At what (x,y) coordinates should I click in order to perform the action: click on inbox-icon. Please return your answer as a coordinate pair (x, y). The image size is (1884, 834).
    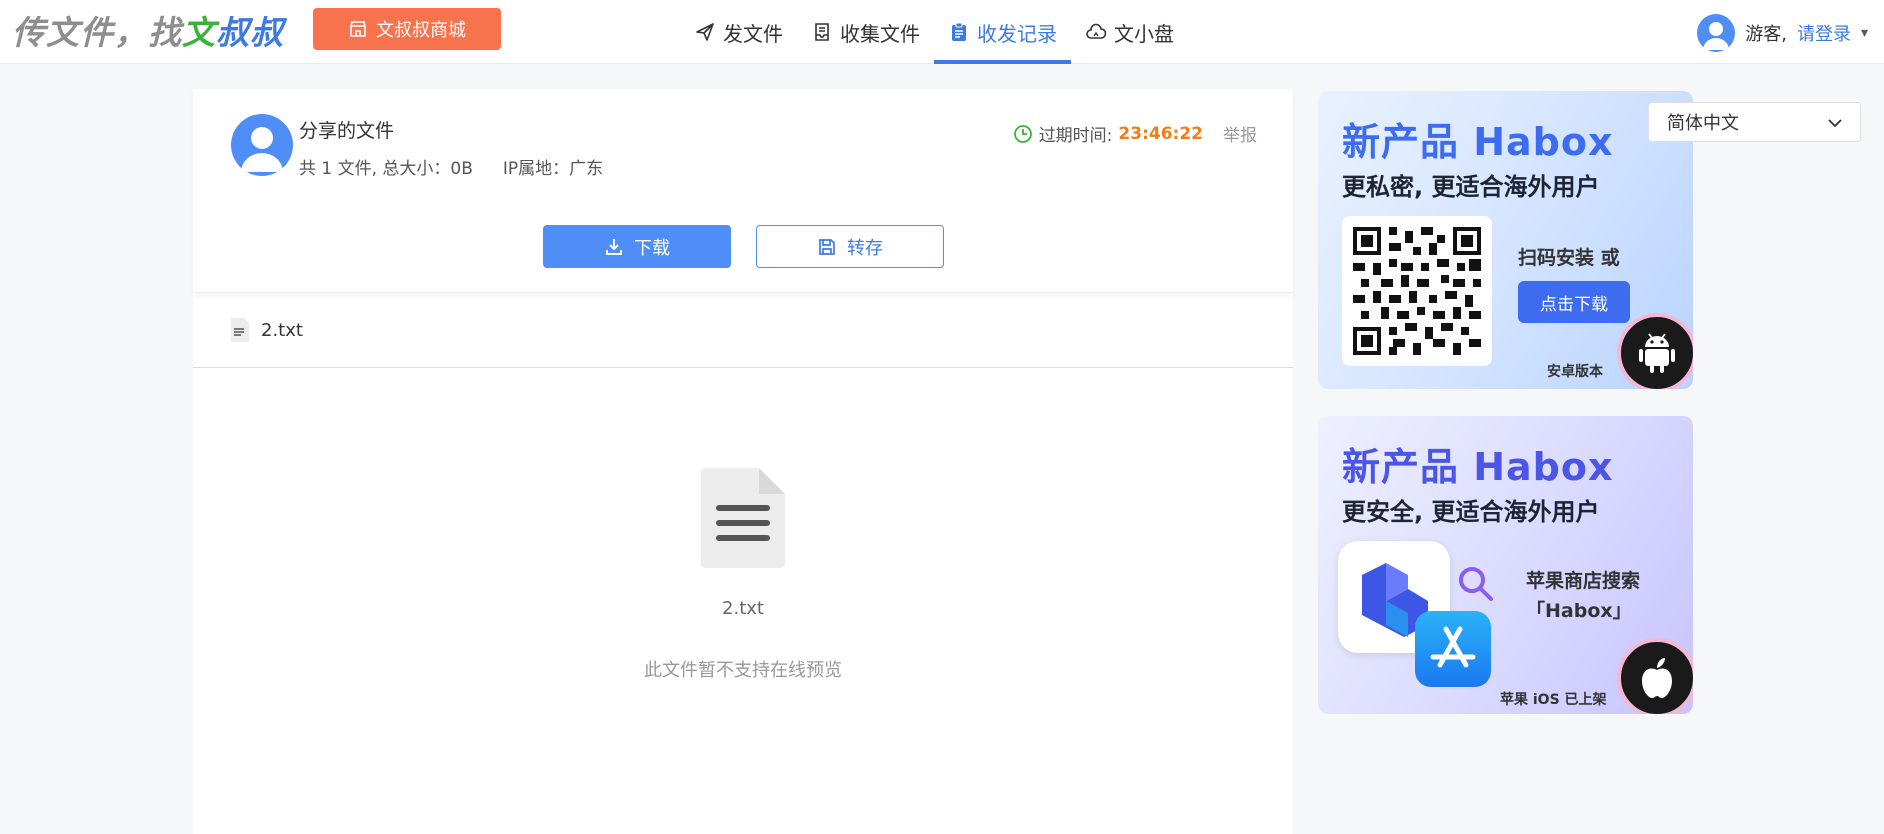
    Looking at the image, I should click on (822, 32).